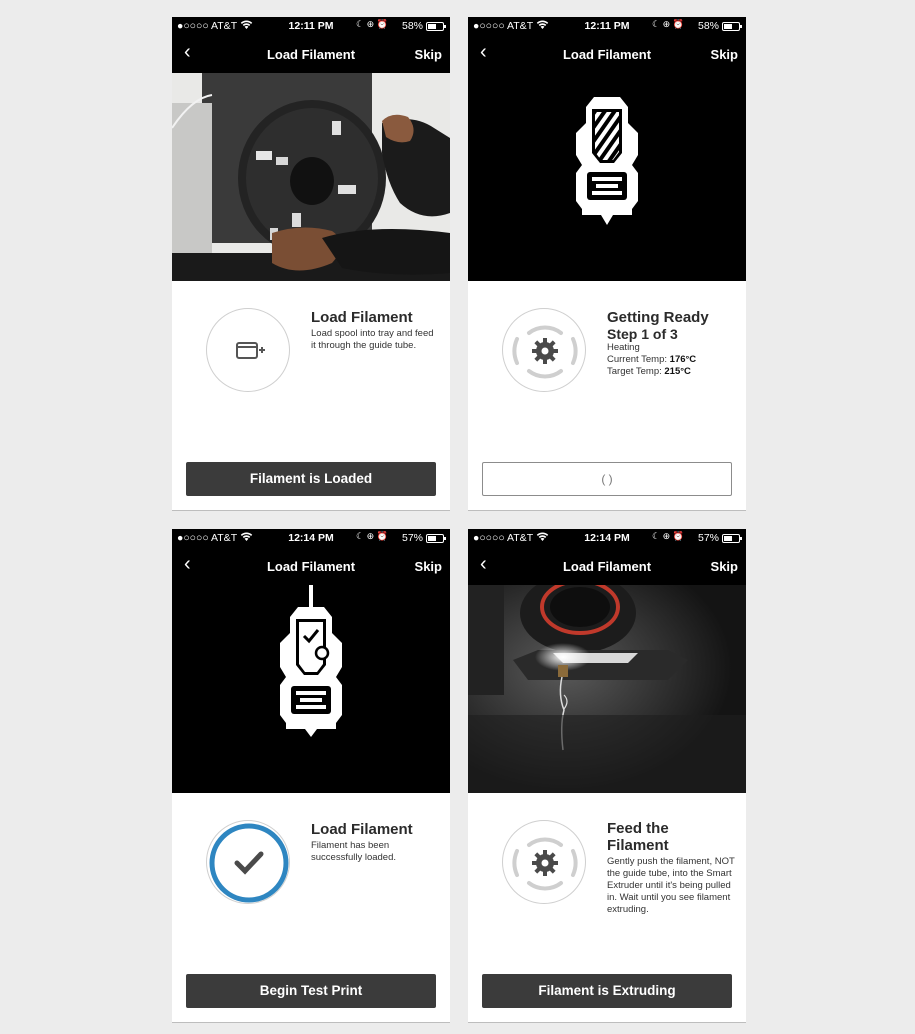 Image resolution: width=915 pixels, height=1034 pixels. I want to click on current-temp-row: Current Temp: 176°C, so click(671, 360).